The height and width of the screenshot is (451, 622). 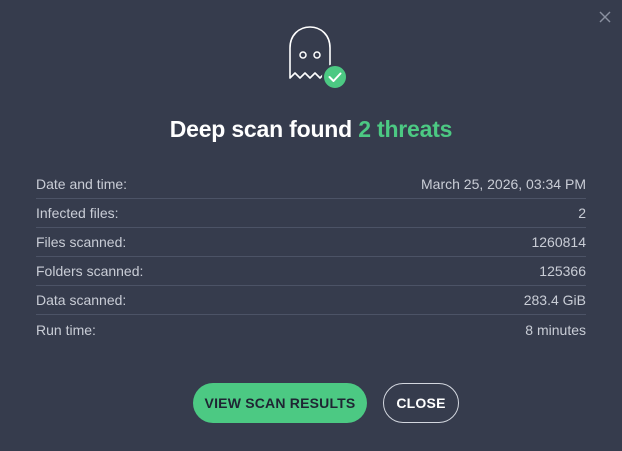 What do you see at coordinates (421, 403) in the screenshot?
I see `close-button: CLOSE` at bounding box center [421, 403].